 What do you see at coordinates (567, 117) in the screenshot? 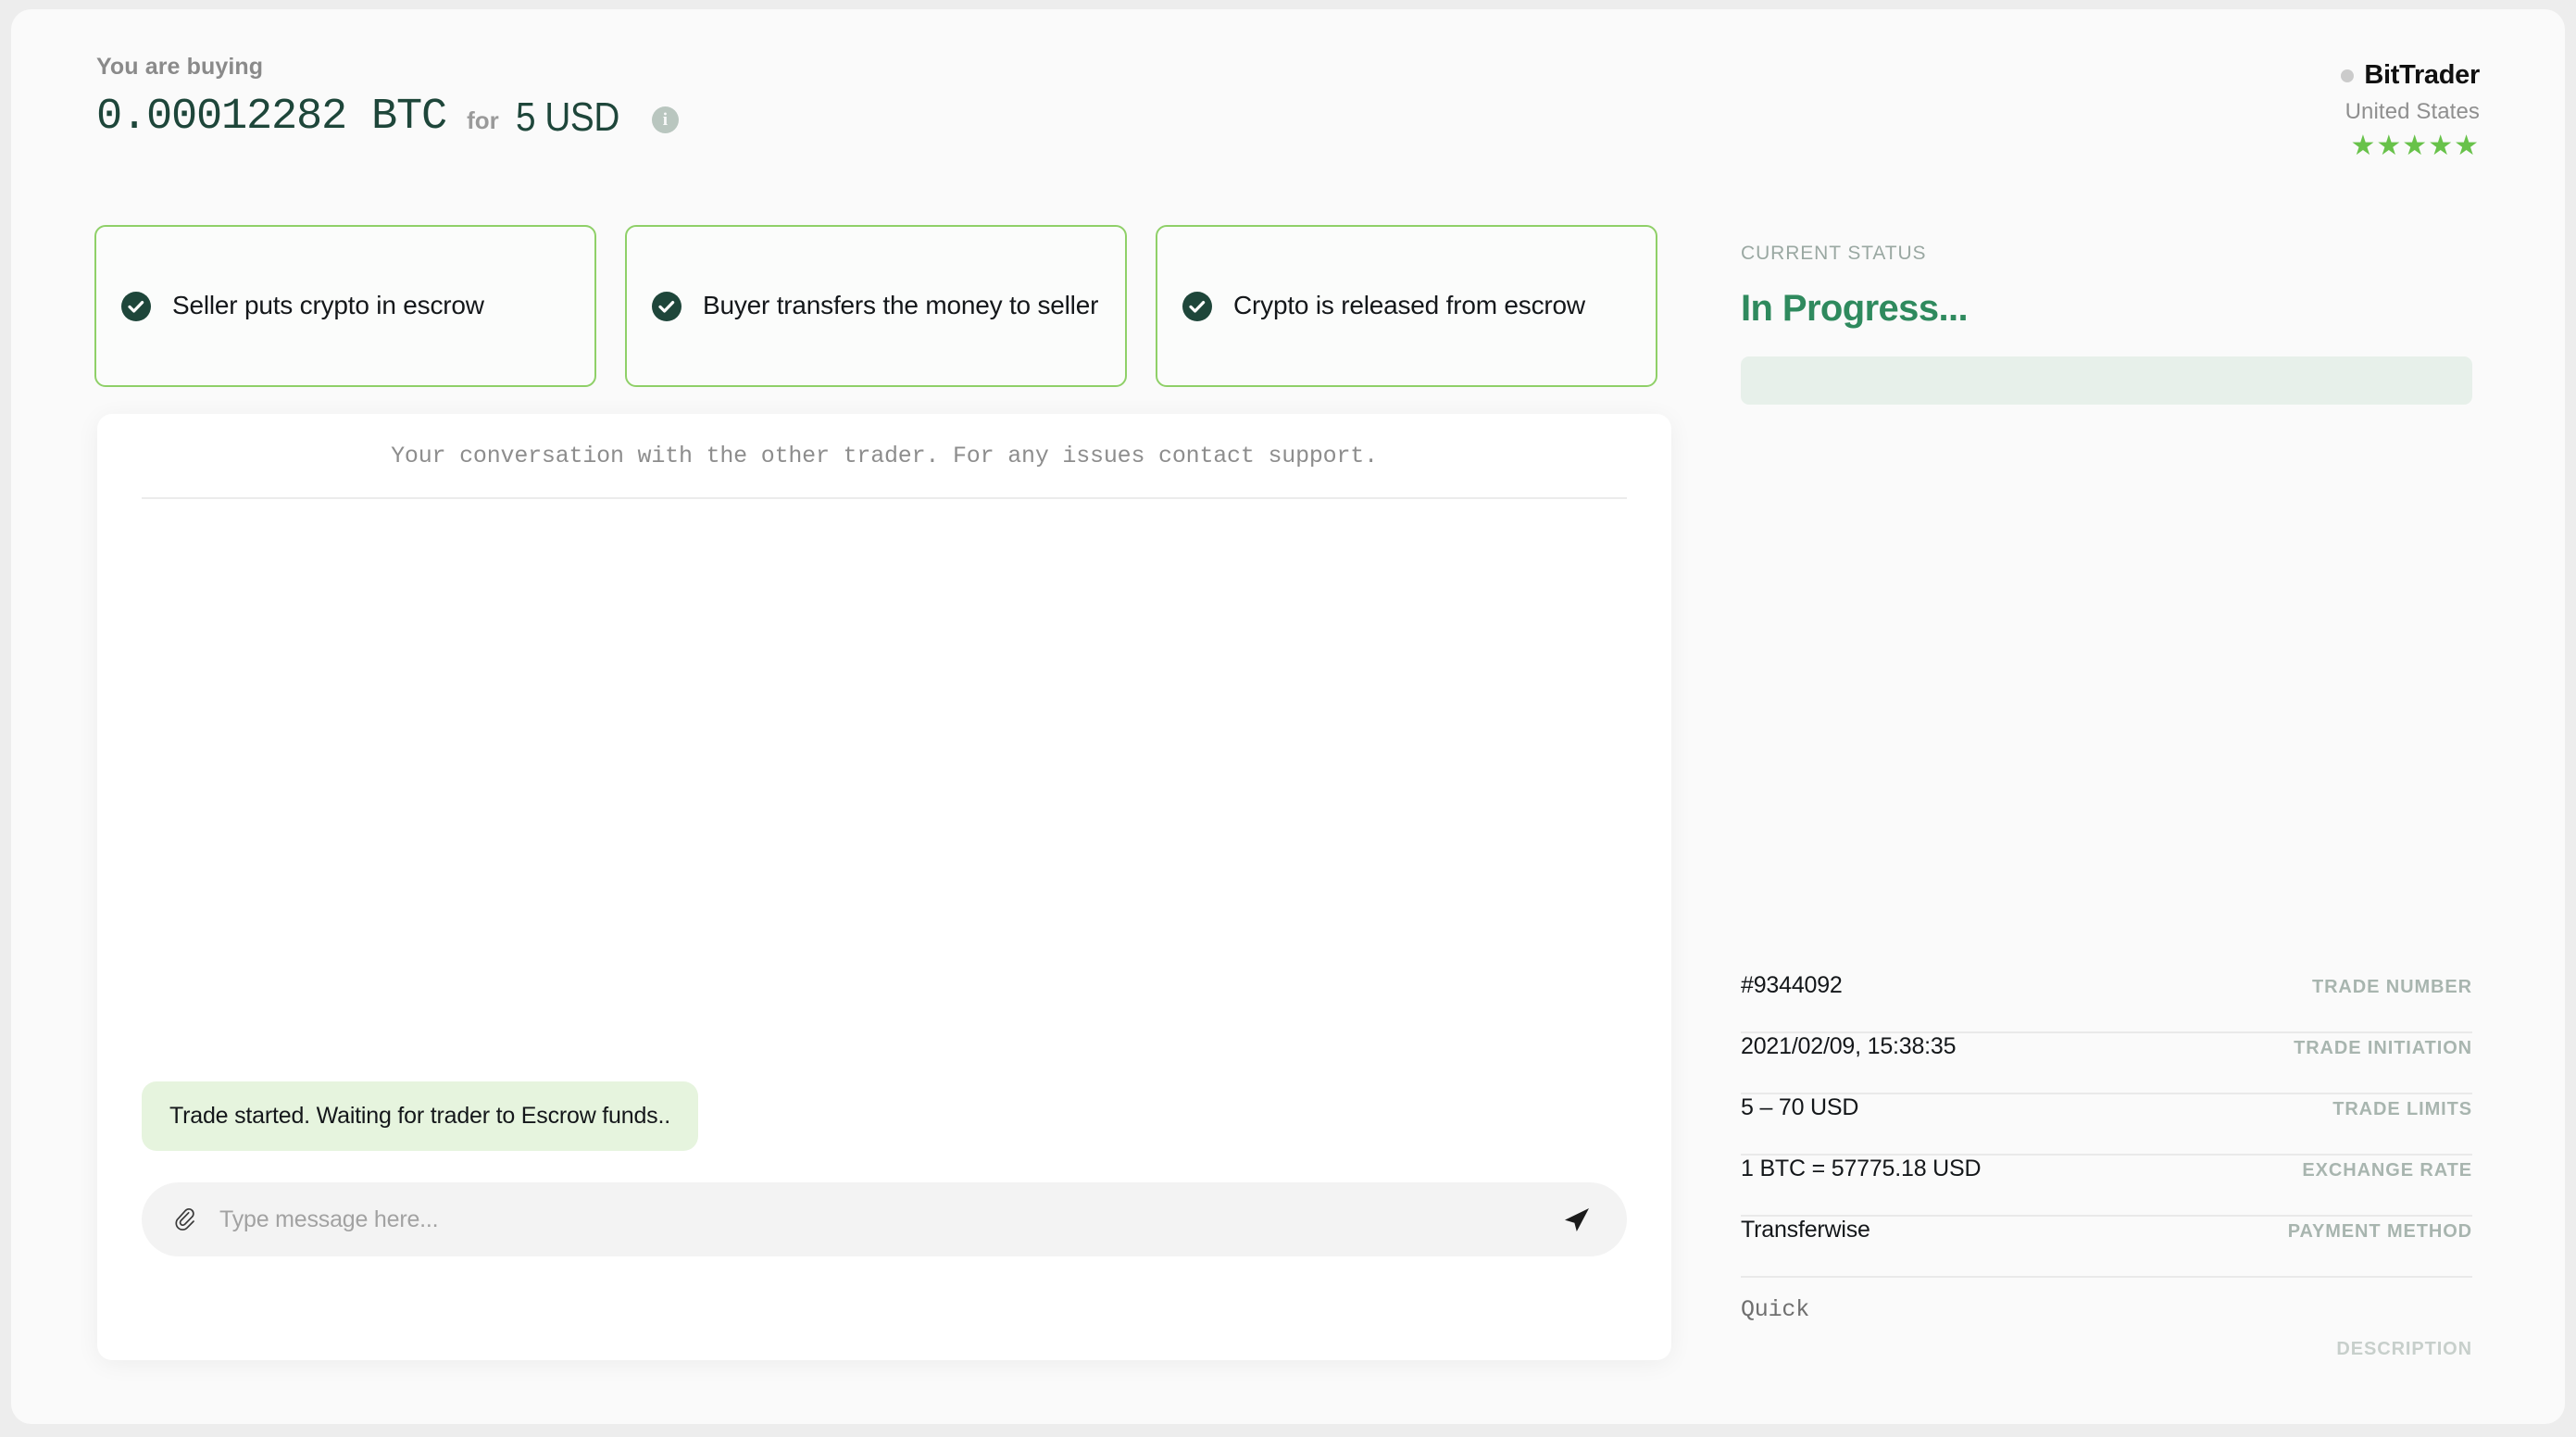
I see `fiat-amount: 5 USD` at bounding box center [567, 117].